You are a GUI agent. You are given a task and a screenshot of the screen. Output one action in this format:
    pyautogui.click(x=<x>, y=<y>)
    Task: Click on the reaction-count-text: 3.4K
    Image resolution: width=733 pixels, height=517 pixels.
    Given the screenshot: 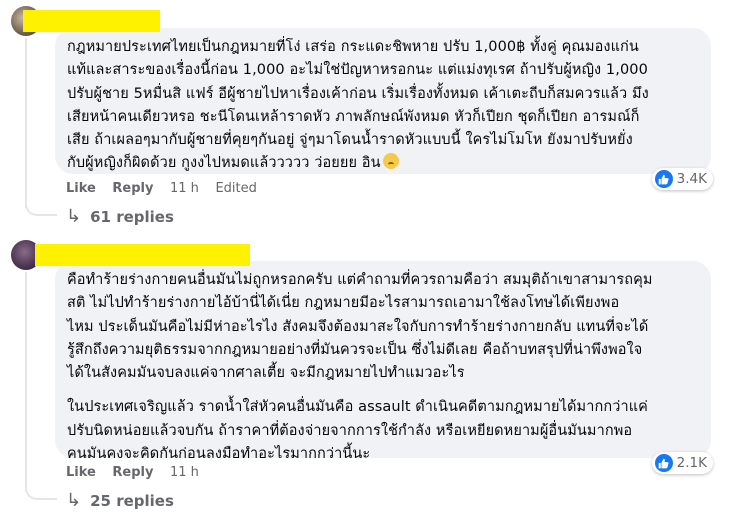 What is the action you would take?
    pyautogui.click(x=691, y=179)
    